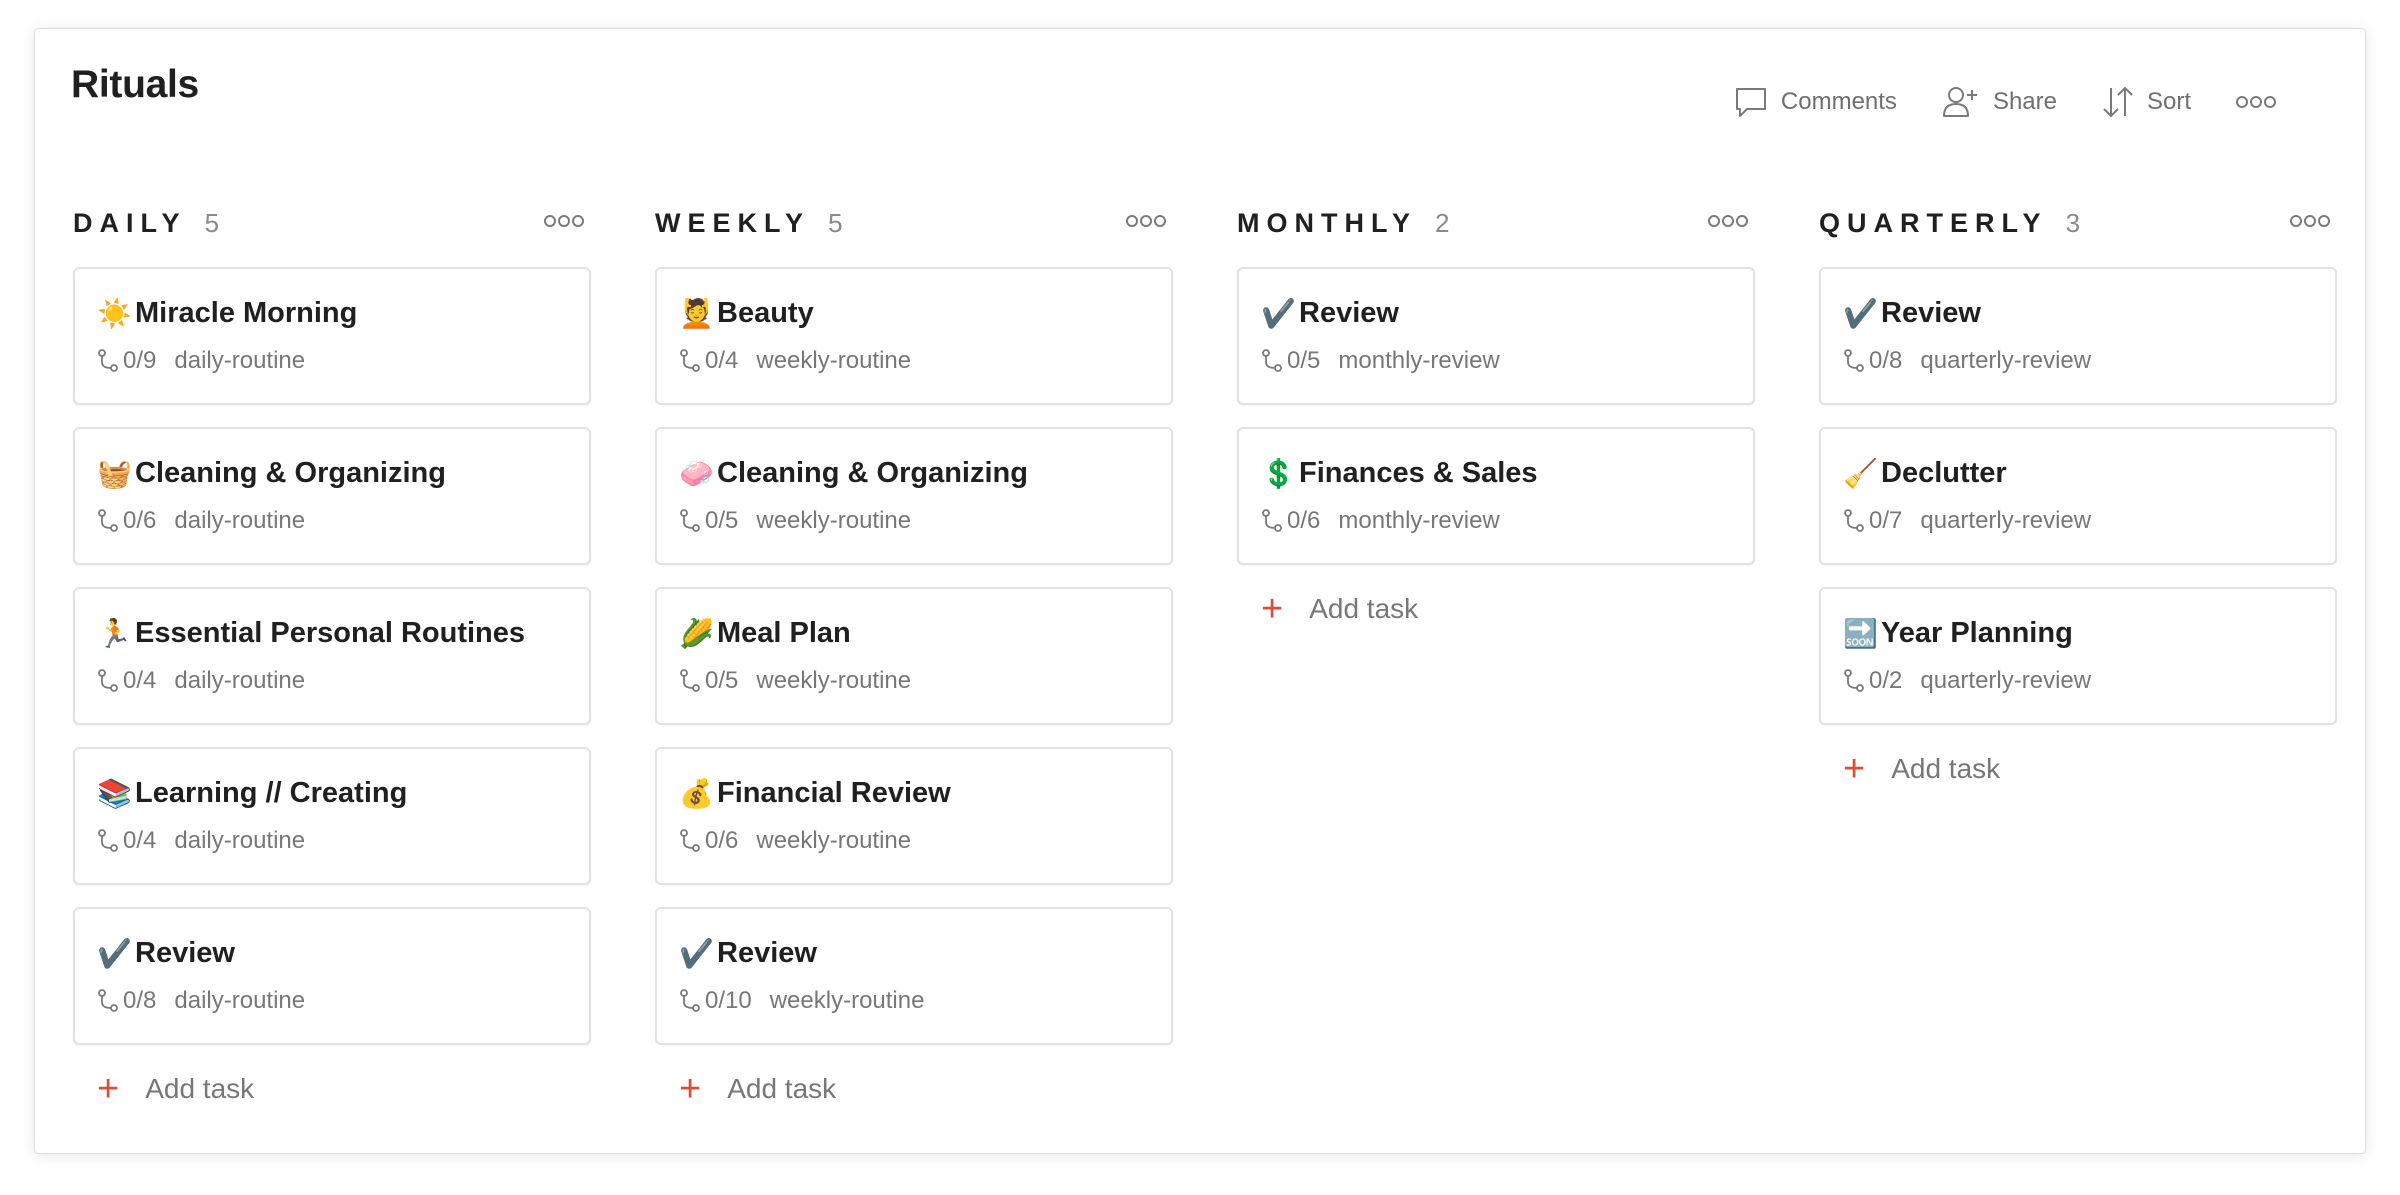 The width and height of the screenshot is (2400, 1195). What do you see at coordinates (240, 680) in the screenshot?
I see `task-label: daily-routine` at bounding box center [240, 680].